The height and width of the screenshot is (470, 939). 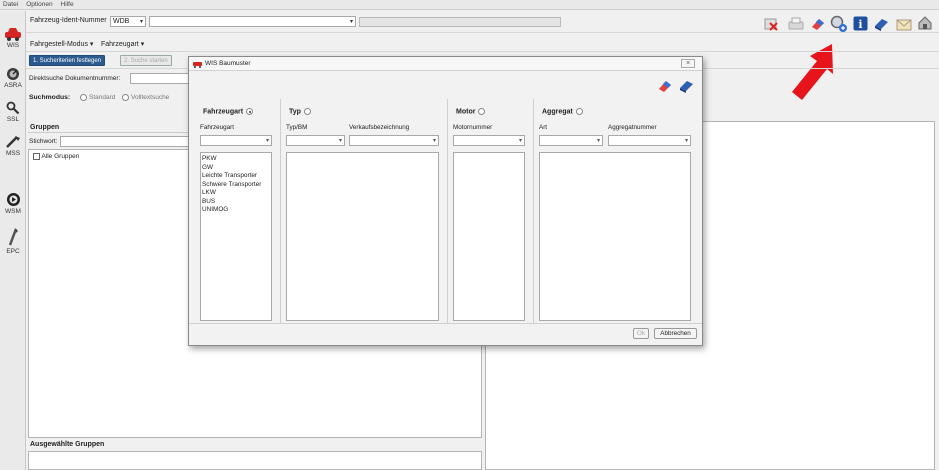 I want to click on sidebar: WIS ASRA SSL MSS WSM EPC, so click(x=13, y=240).